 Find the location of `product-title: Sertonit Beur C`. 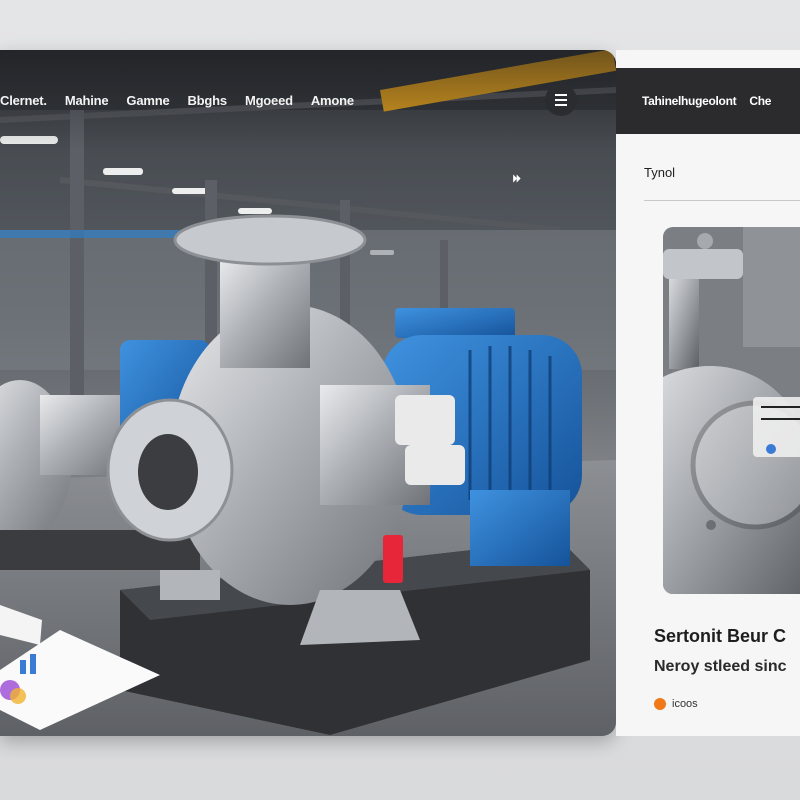

product-title: Sertonit Beur C is located at coordinates (720, 636).